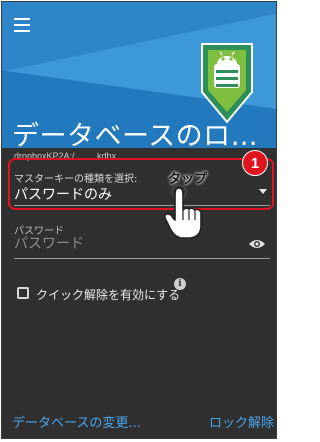  What do you see at coordinates (63, 194) in the screenshot?
I see `key-type-select: パスワードのみ` at bounding box center [63, 194].